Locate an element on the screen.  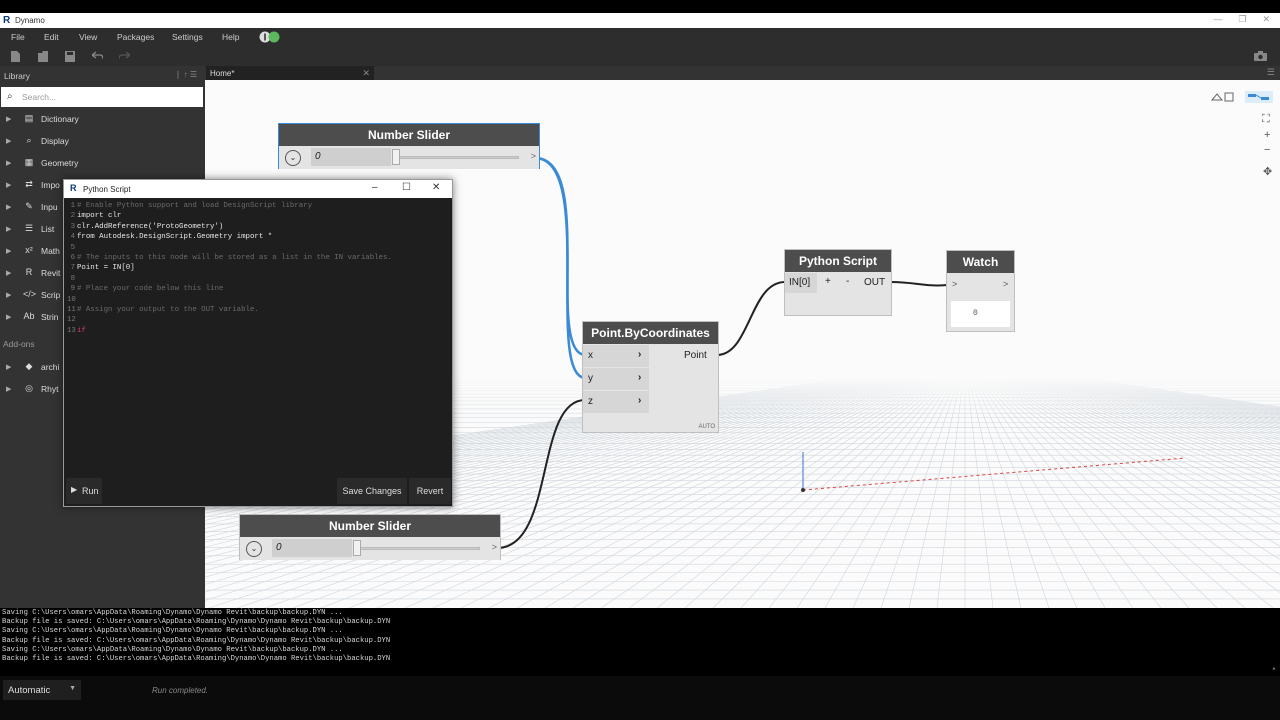
line-number: 13 is located at coordinates (71, 330).